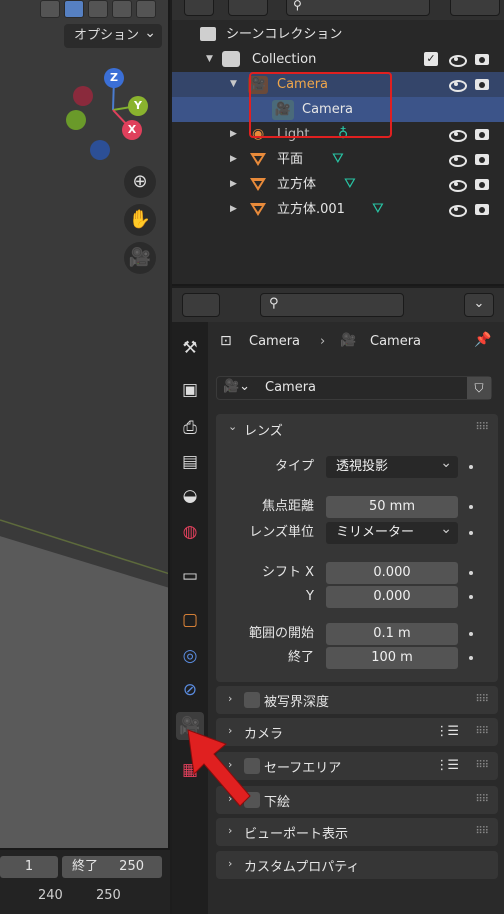 Image resolution: width=504 pixels, height=914 pixels. Describe the element at coordinates (338, 34) in the screenshot. I see `tree-row-scene-collection: シーンコレクション` at that location.